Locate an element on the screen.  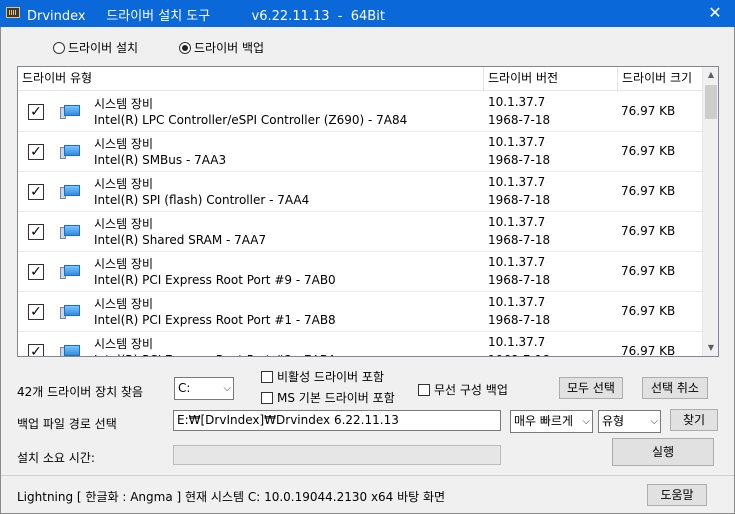
speed-select: 매우 빠르게 ⌵ is located at coordinates (551, 421).